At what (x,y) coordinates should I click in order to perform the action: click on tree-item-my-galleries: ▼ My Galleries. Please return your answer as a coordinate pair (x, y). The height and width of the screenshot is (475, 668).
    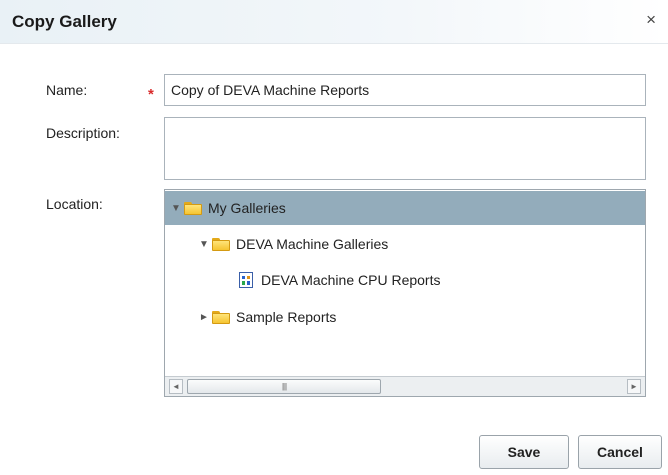
    Looking at the image, I should click on (405, 208).